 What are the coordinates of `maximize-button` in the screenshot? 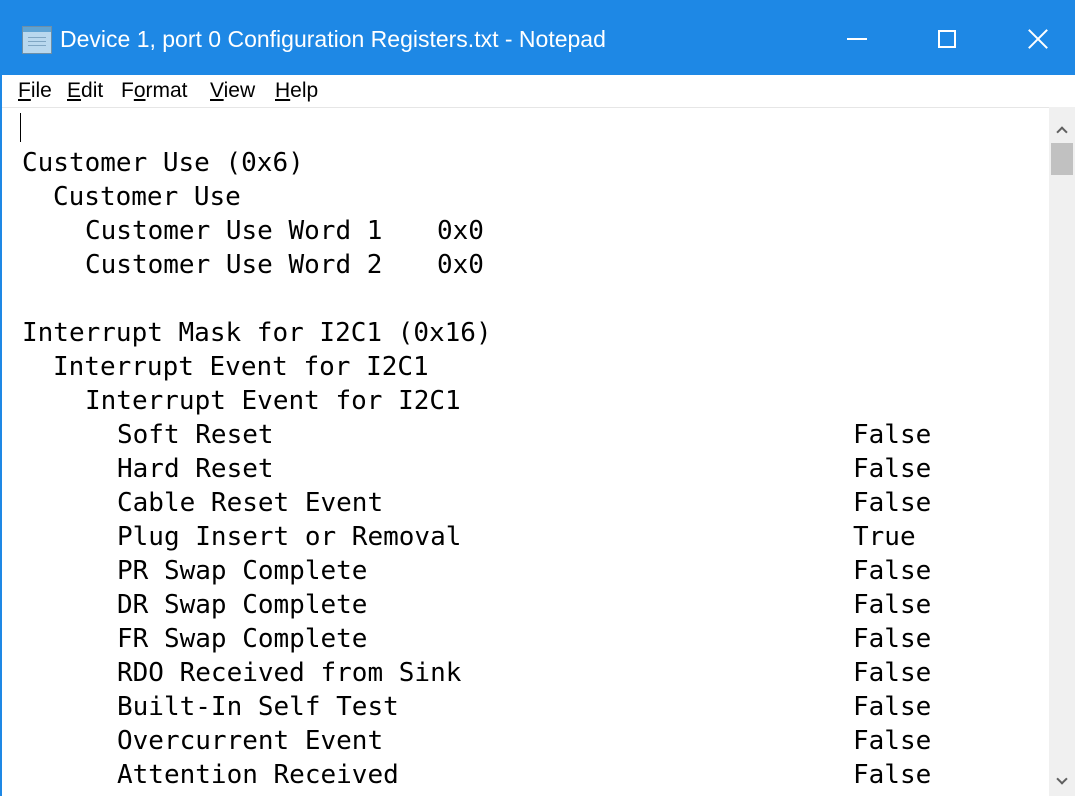 It's located at (947, 39).